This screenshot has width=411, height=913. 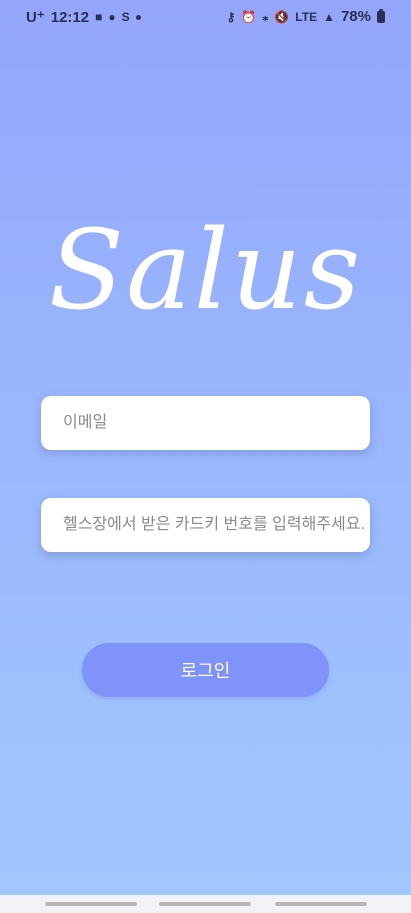 I want to click on login-button: 로그인, so click(x=205, y=670).